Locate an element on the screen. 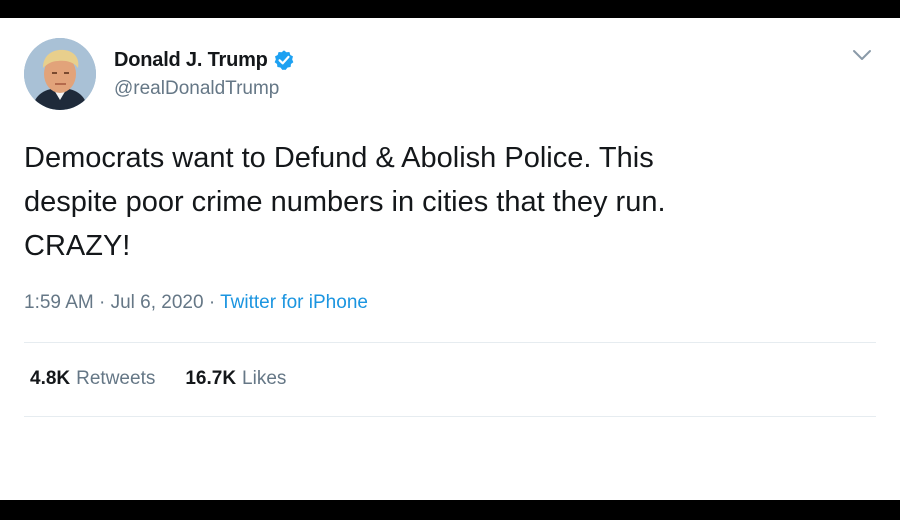  likes-stat: 16.7K Likes is located at coordinates (235, 379).